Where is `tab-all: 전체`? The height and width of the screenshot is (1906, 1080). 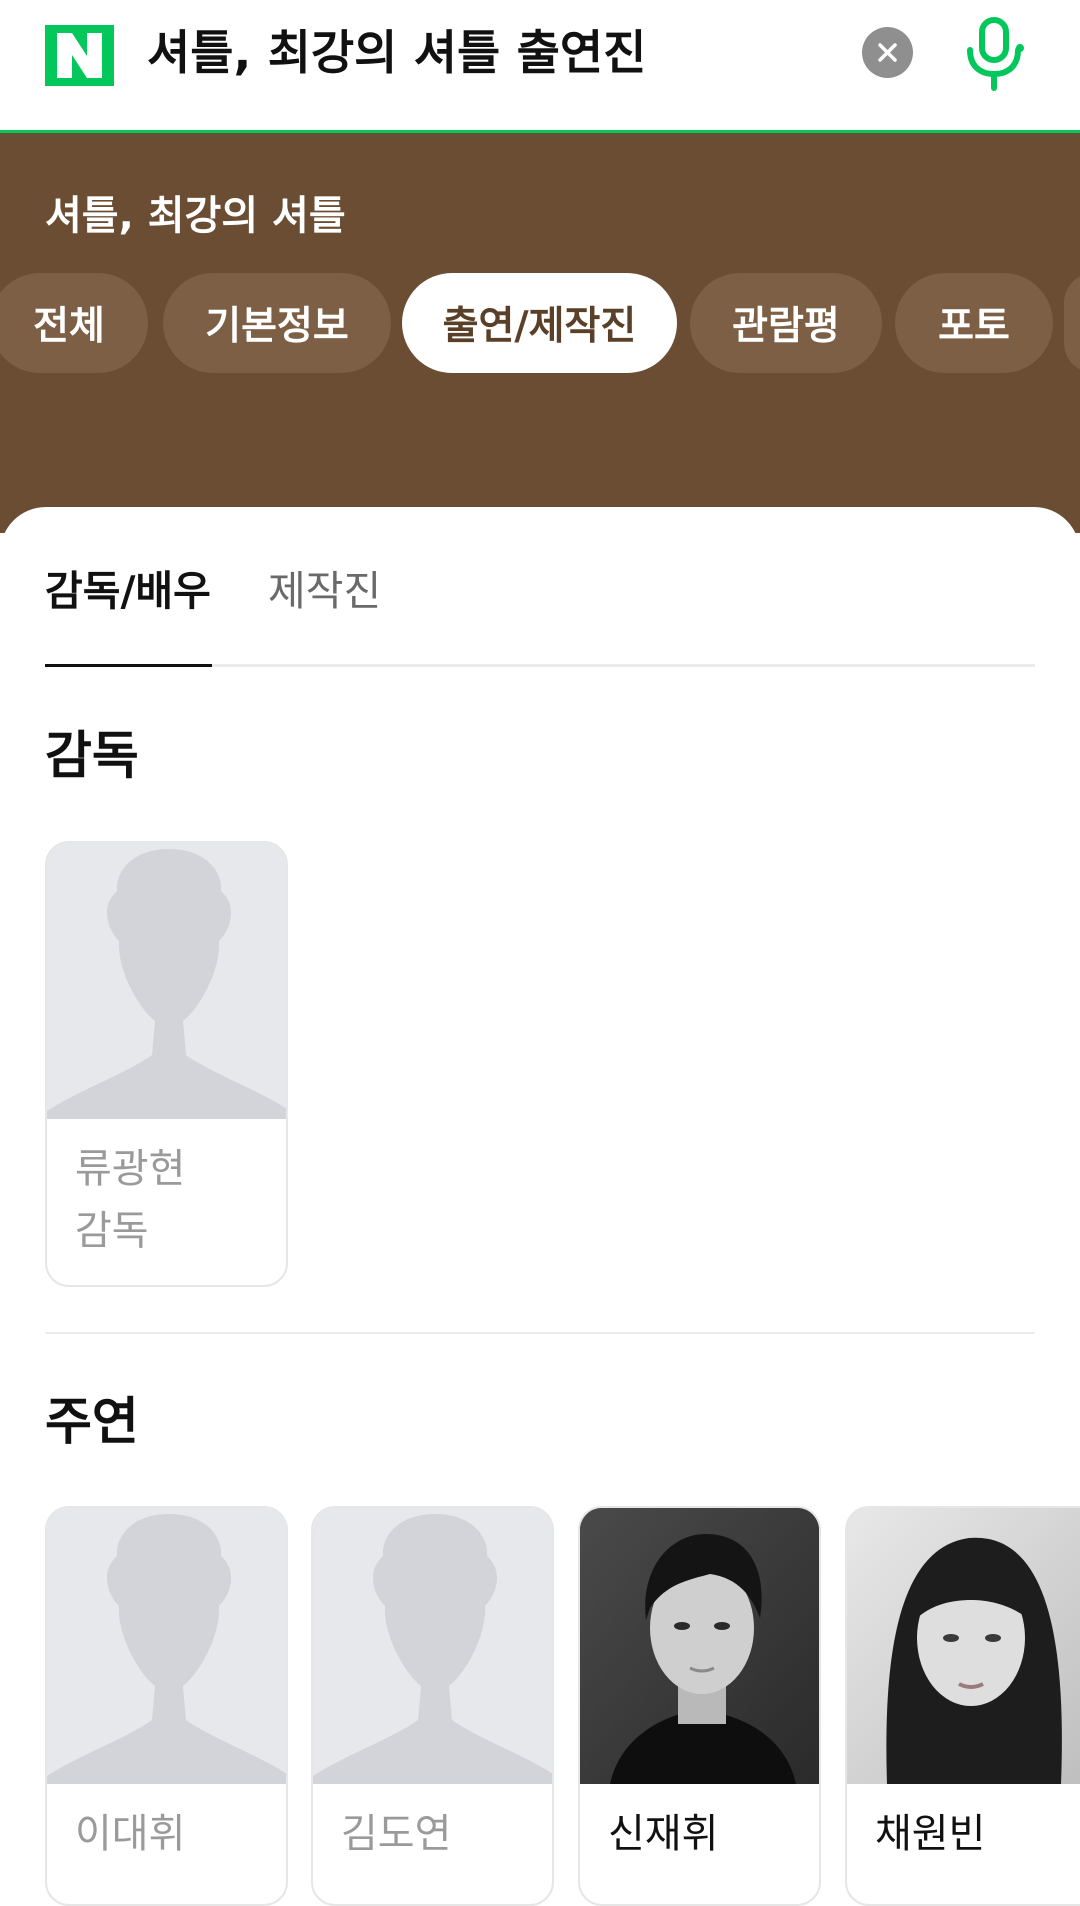
tab-all: 전체 is located at coordinates (74, 323).